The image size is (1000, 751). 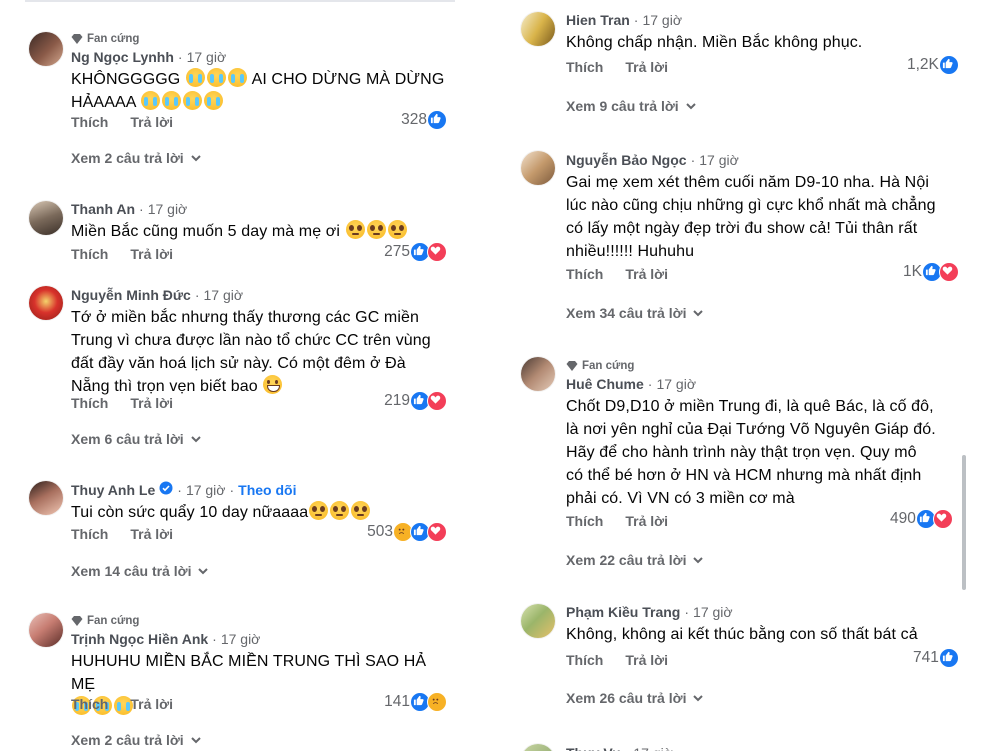 What do you see at coordinates (131, 295) in the screenshot?
I see `comment-author: Nguyễn Minh Đức` at bounding box center [131, 295].